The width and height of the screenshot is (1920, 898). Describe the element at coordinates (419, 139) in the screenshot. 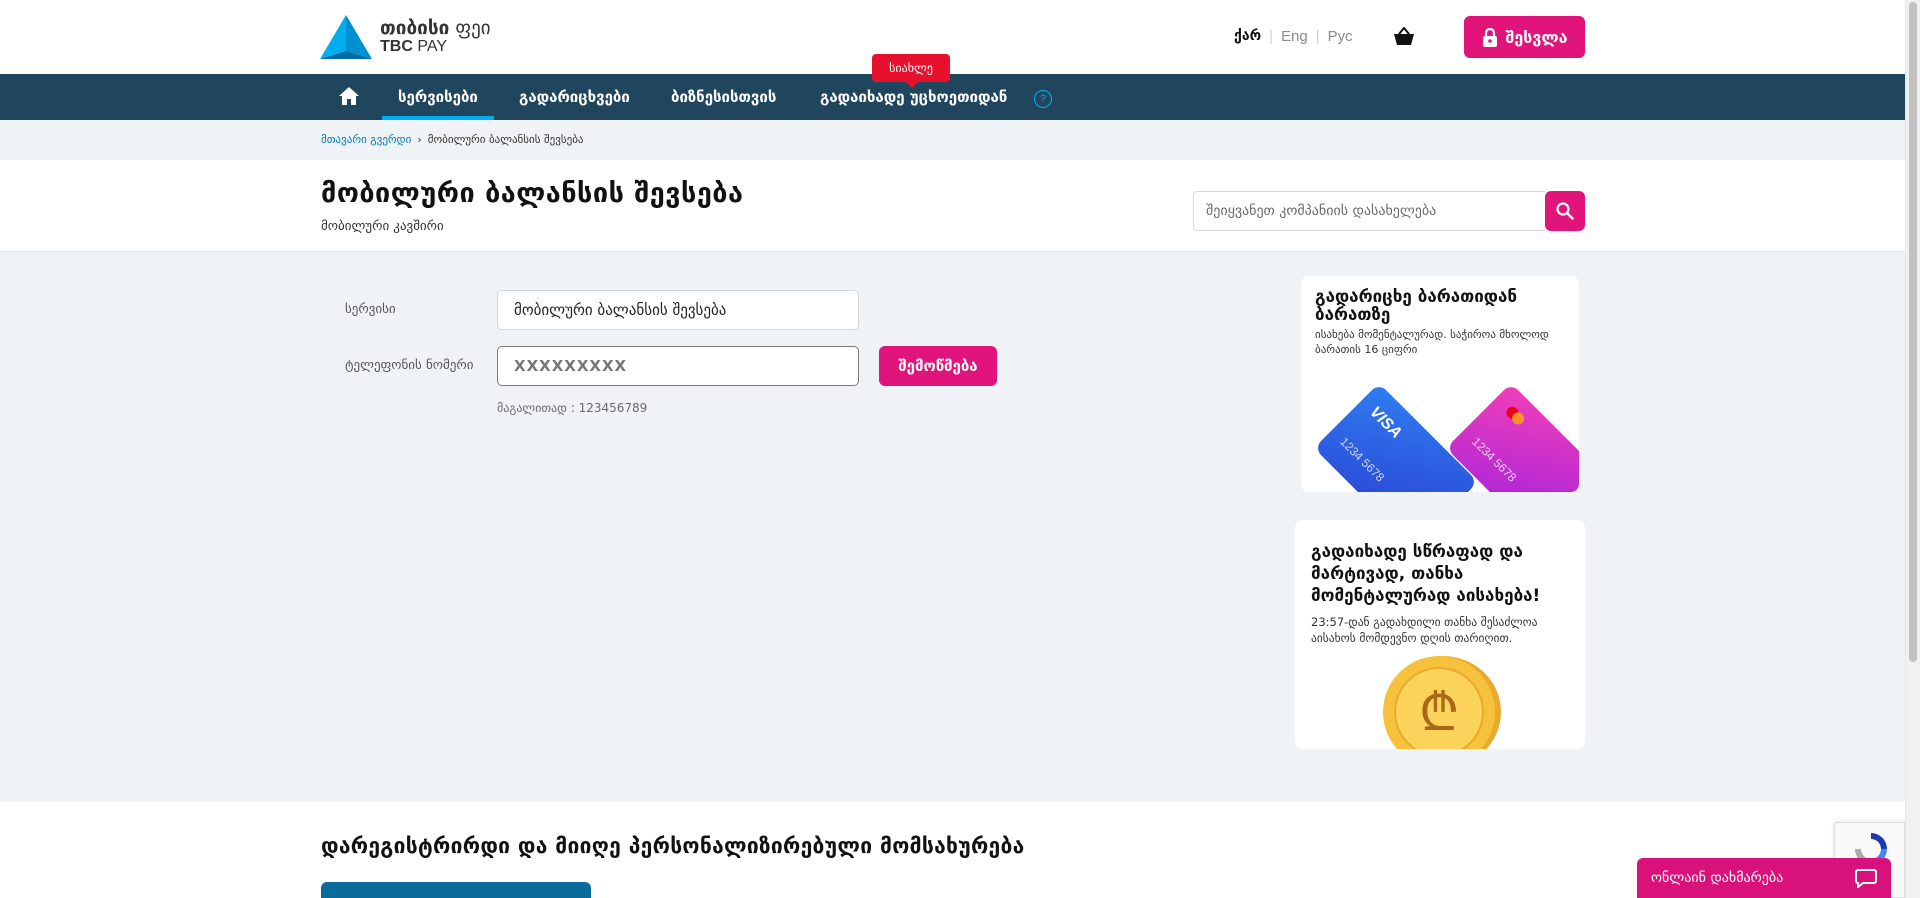

I see `chevron-right-icon: ›` at that location.